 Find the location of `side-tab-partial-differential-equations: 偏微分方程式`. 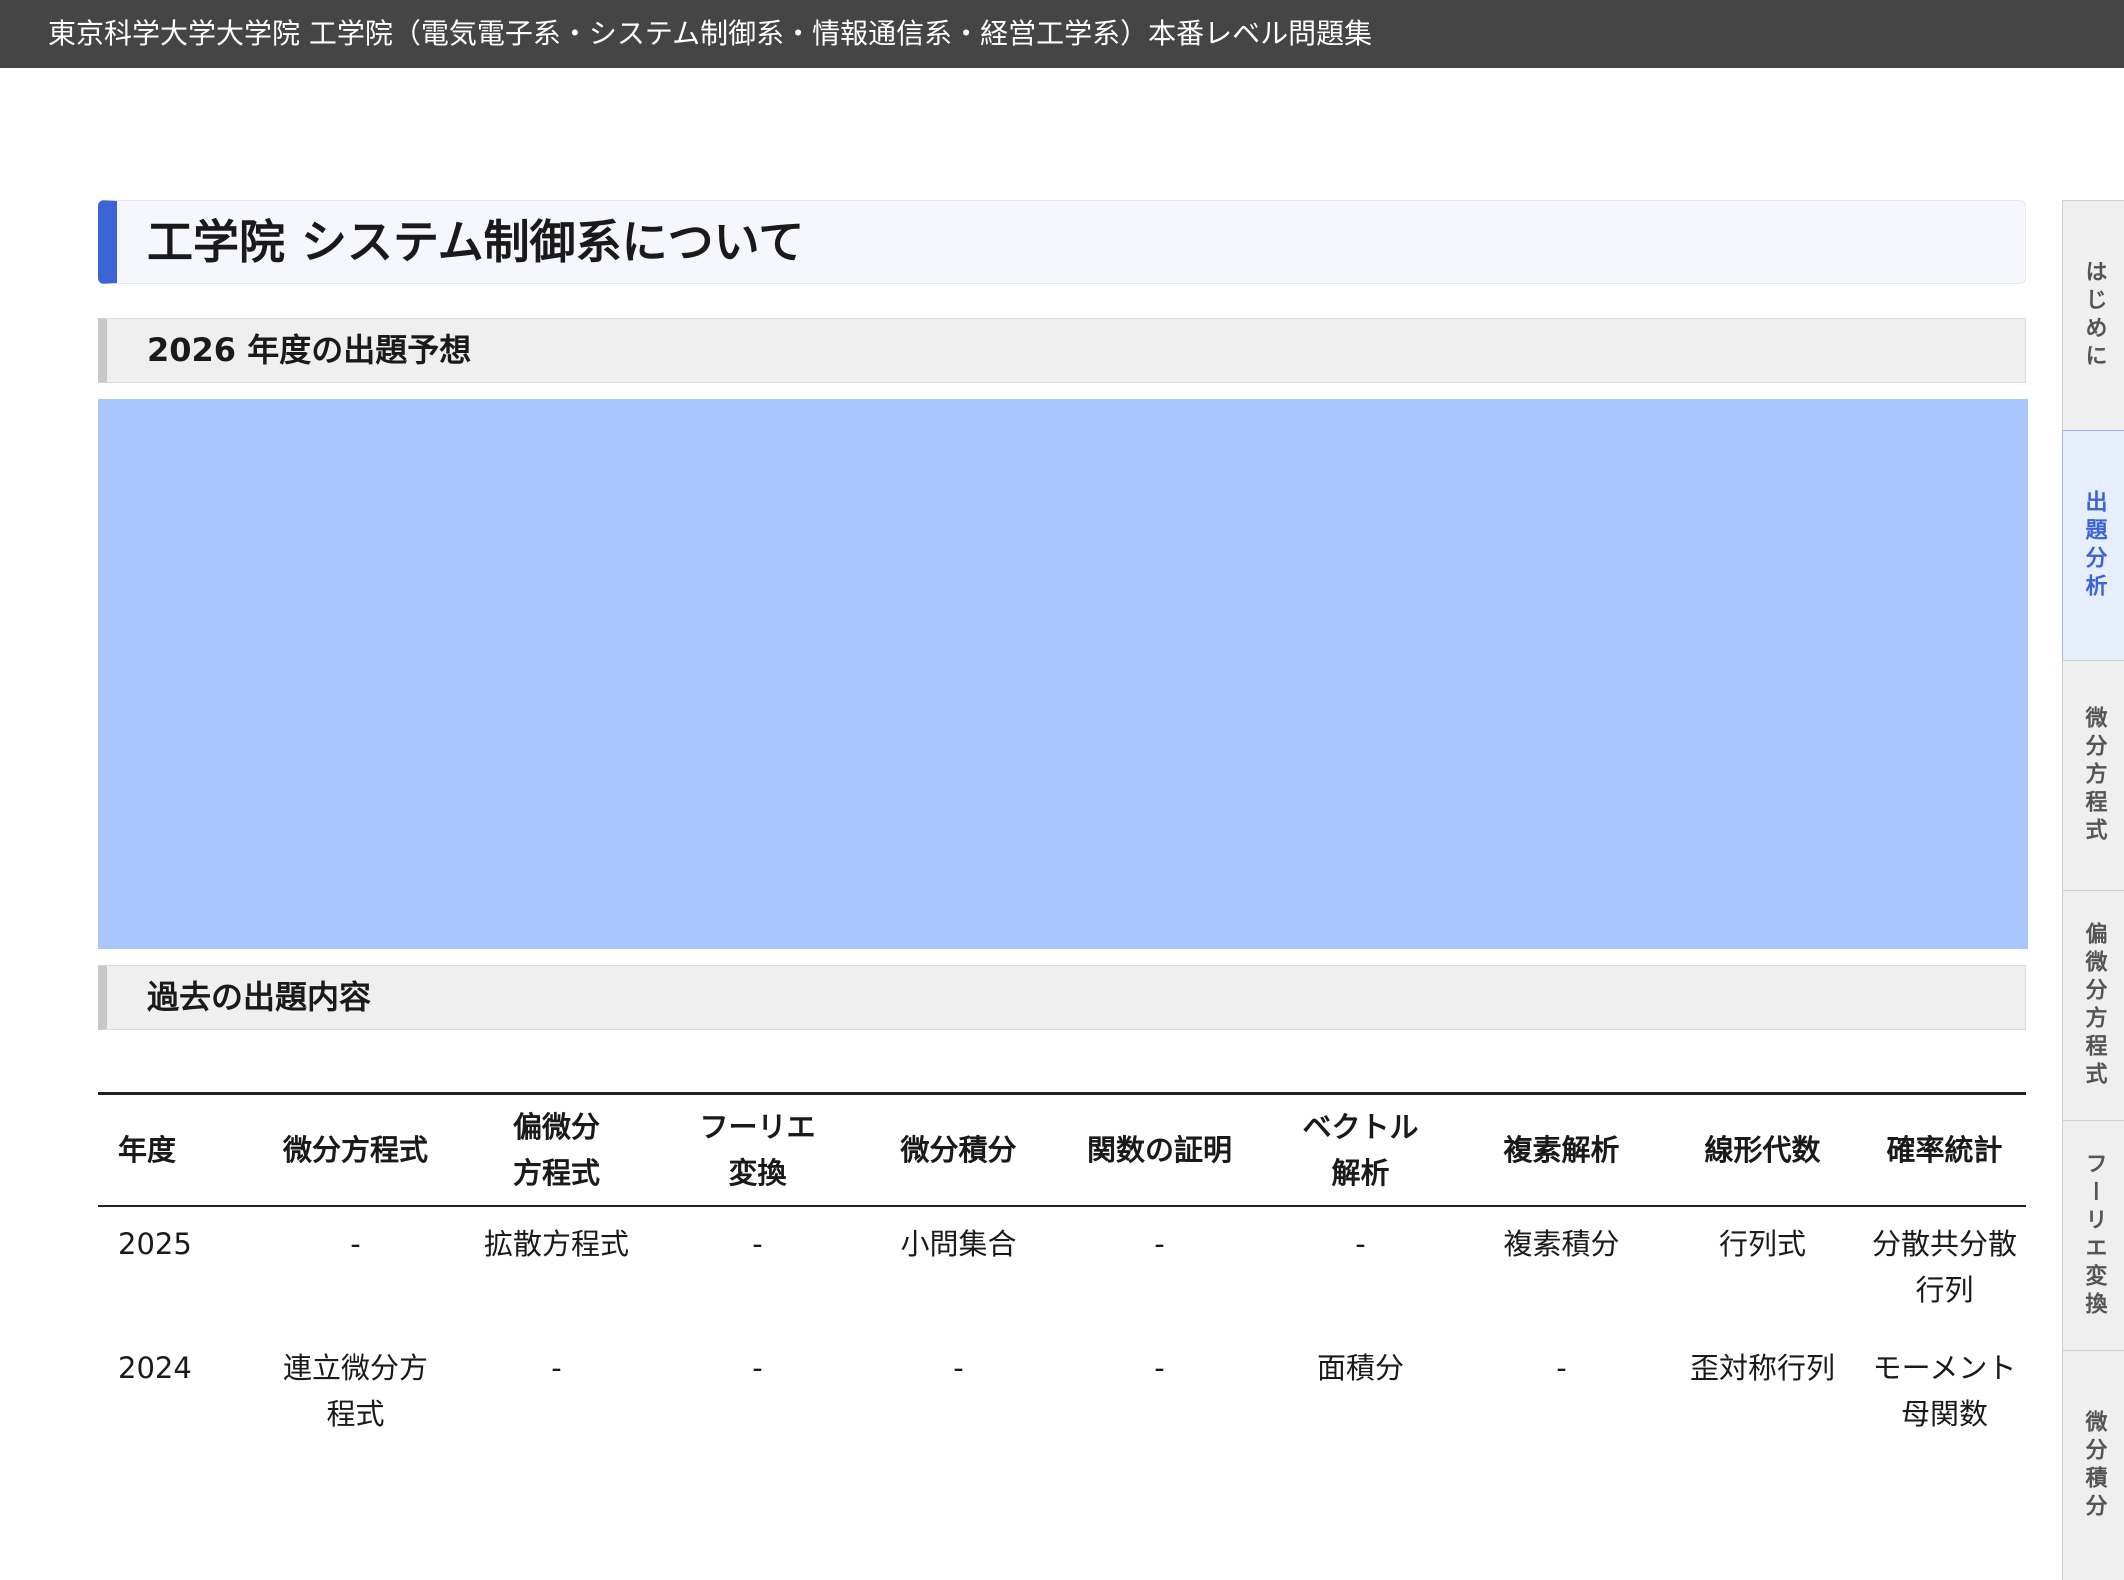

side-tab-partial-differential-equations: 偏微分方程式 is located at coordinates (2093, 1005).